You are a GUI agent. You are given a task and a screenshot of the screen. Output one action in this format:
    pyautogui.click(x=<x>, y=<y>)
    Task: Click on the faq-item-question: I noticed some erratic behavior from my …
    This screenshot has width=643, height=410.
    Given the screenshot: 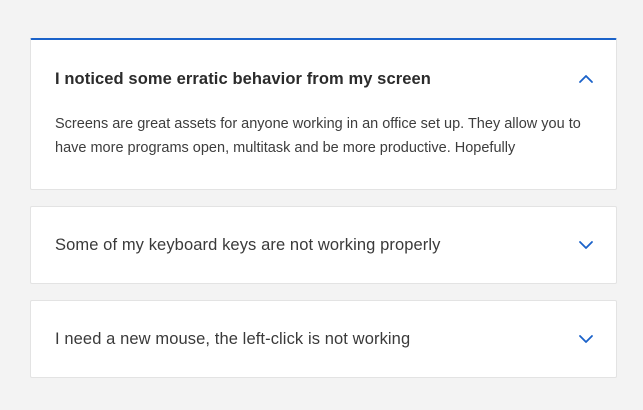 What is the action you would take?
    pyautogui.click(x=243, y=78)
    